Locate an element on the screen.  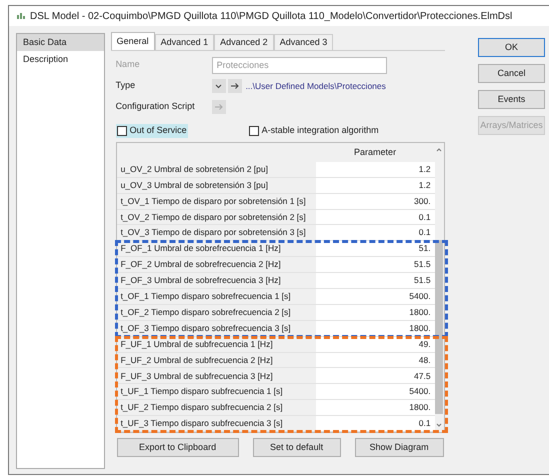
dialog-button: Cancel is located at coordinates (511, 73).